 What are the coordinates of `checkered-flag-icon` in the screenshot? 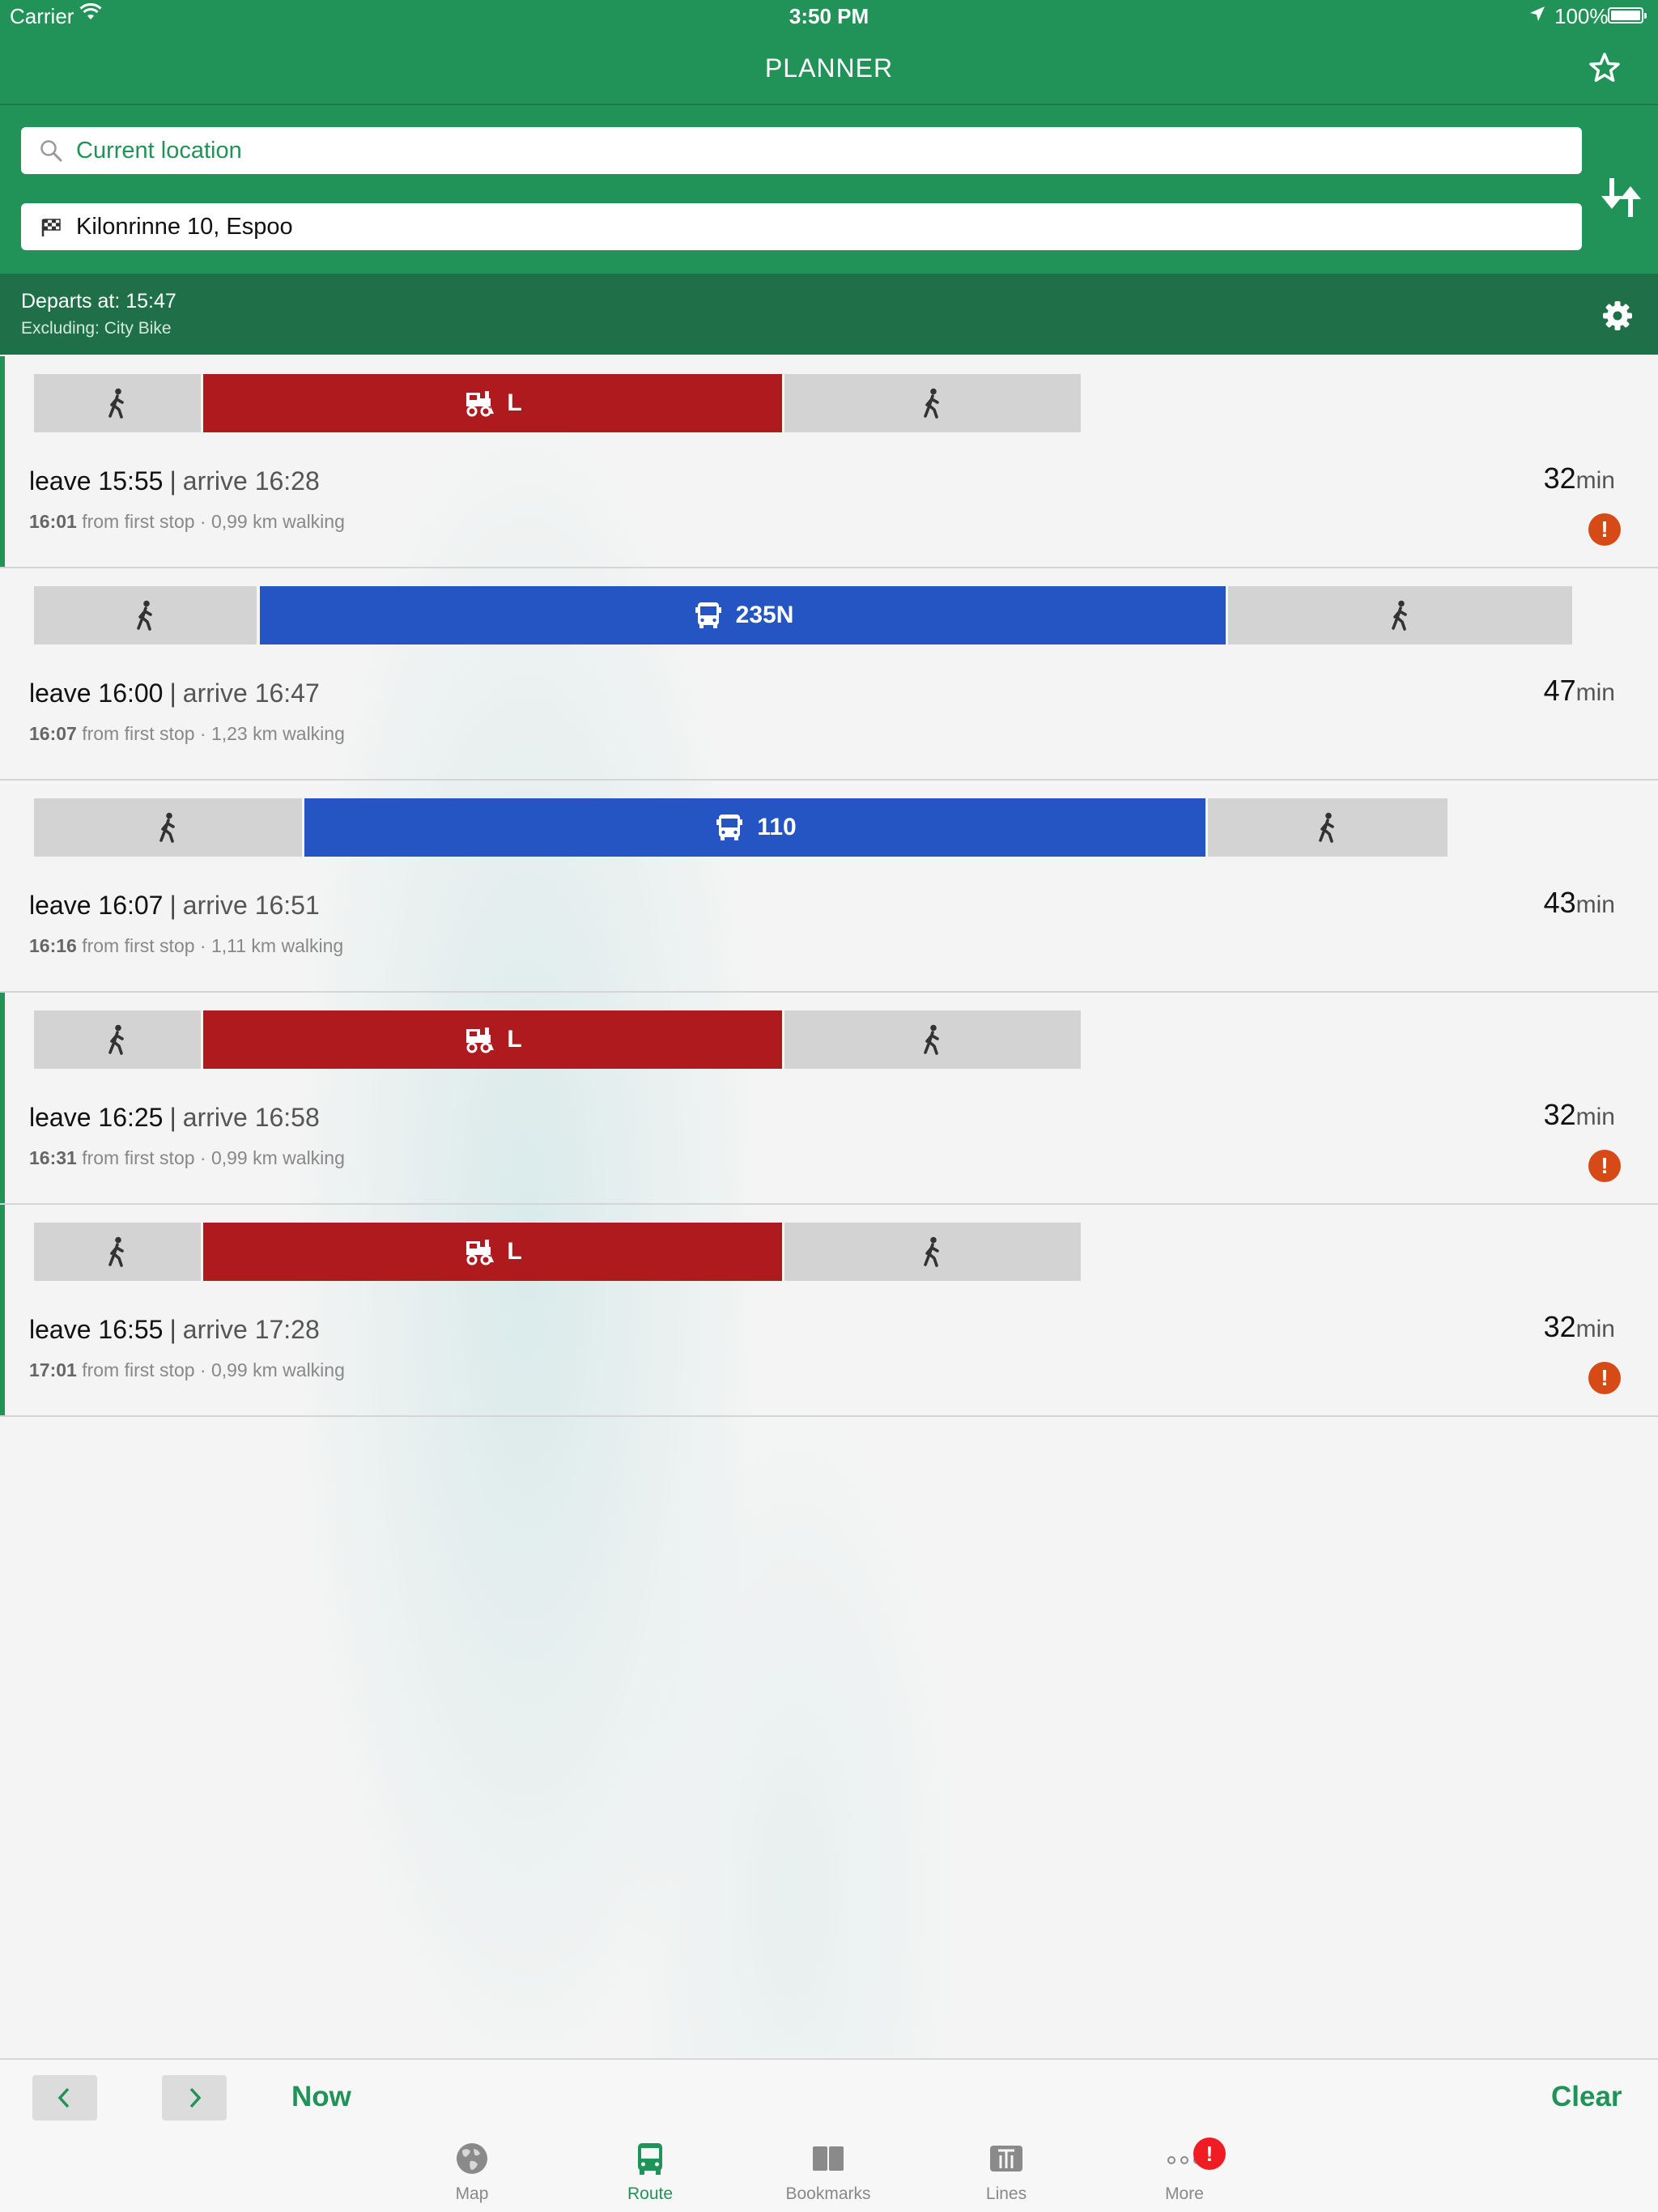 It's located at (51, 228).